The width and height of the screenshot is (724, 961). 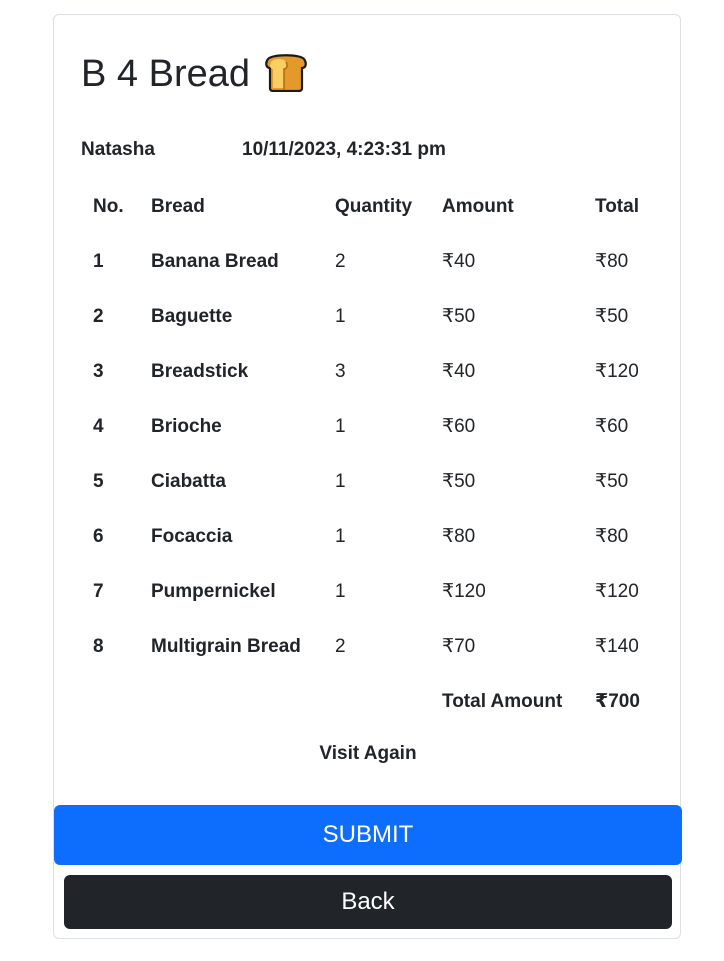 What do you see at coordinates (188, 481) in the screenshot?
I see `bread-name: Ciabatta` at bounding box center [188, 481].